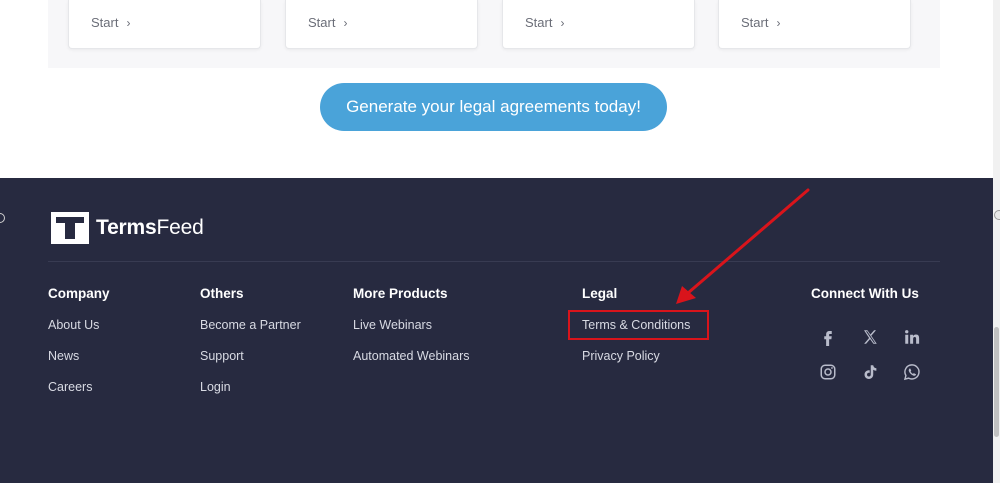 This screenshot has height=483, width=1000. What do you see at coordinates (760, 22) in the screenshot?
I see `card-start-link-4: Start ›` at bounding box center [760, 22].